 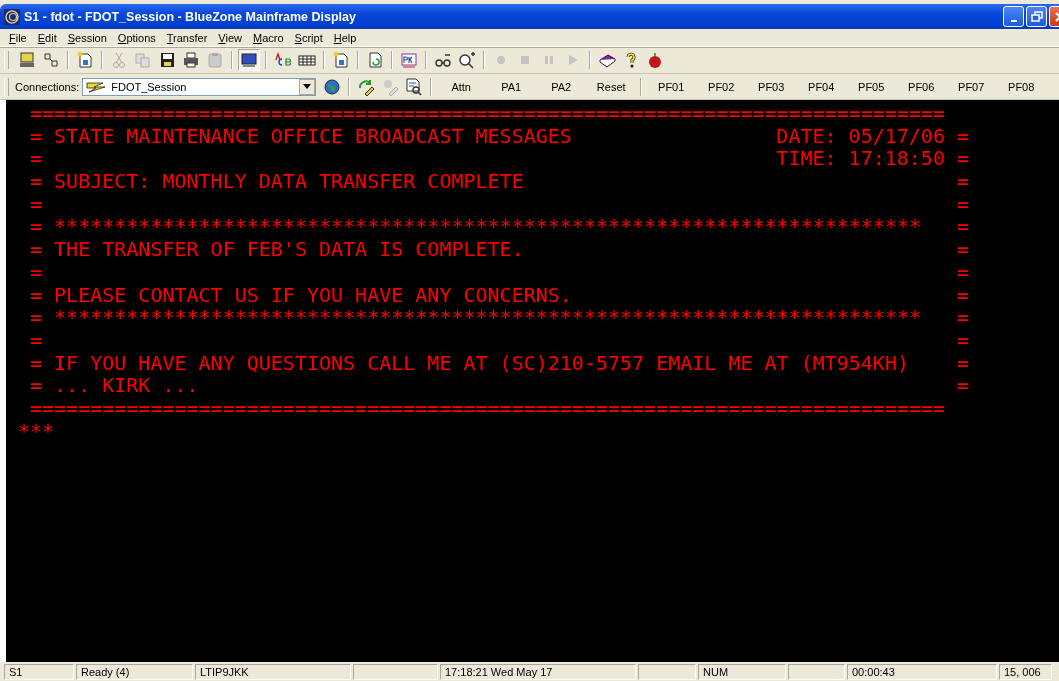 I want to click on terminal-text: = PLEASE CONTACT US IF YOU HAVE ANY CONCERNS., so click(x=301, y=295).